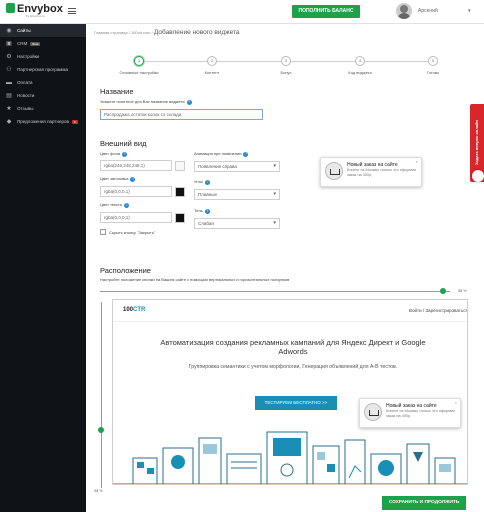 This screenshot has width=484, height=512. I want to click on step-5-label: Готово, so click(433, 72).